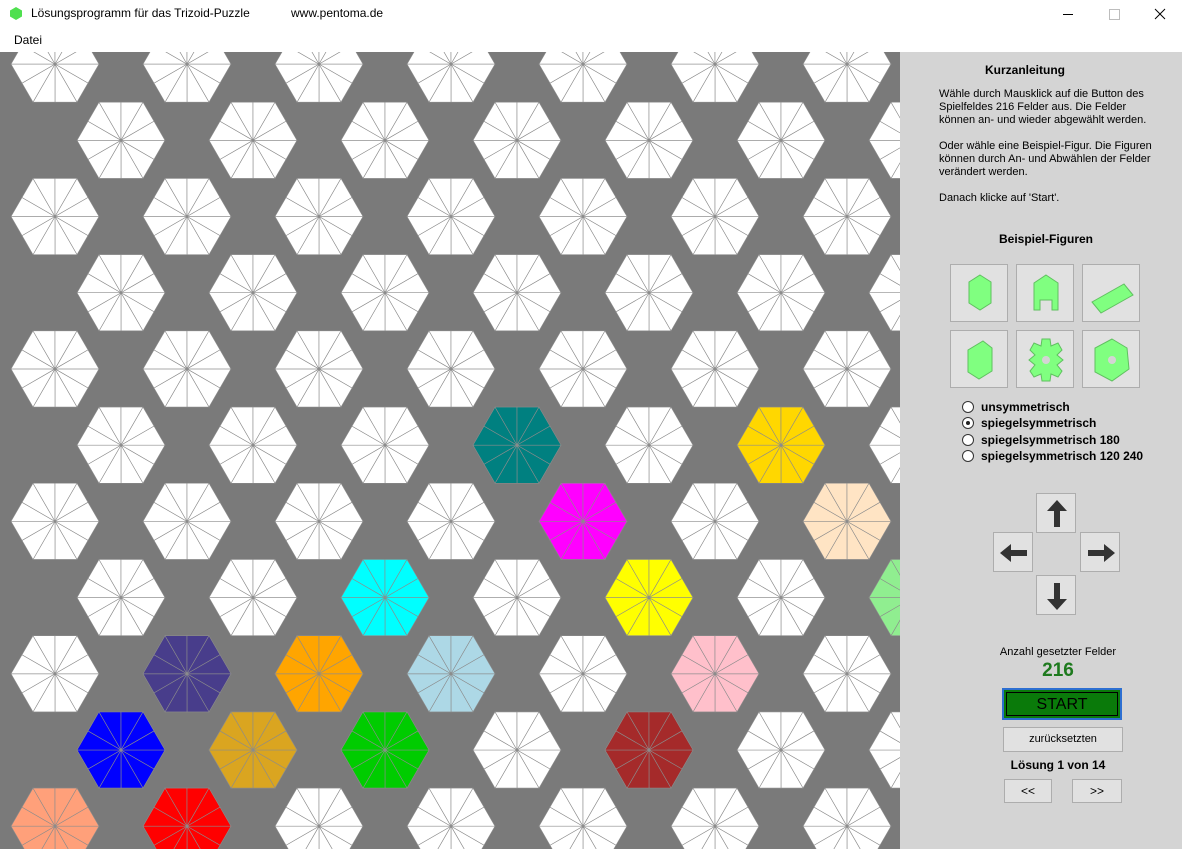 The height and width of the screenshot is (849, 1182). Describe the element at coordinates (1033, 107) in the screenshot. I see `instructions-line: Spielfeldes 216 Felder aus. Die Felder` at that location.